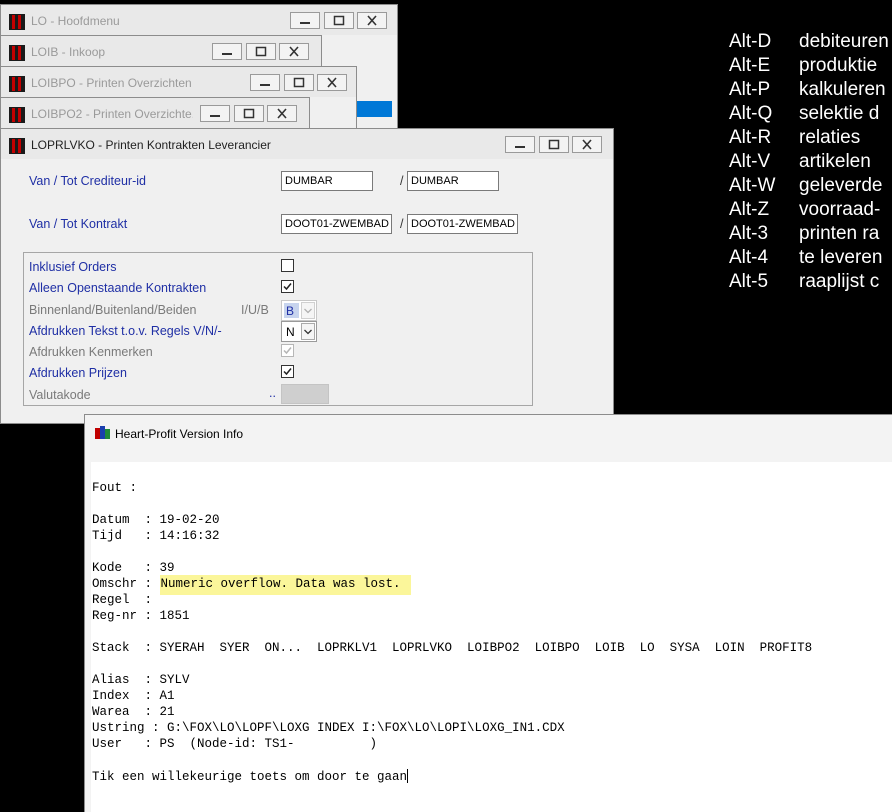 The image size is (892, 812). What do you see at coordinates (161, 51) in the screenshot?
I see `inkoop-titlebar: LOIB - Inkoop` at bounding box center [161, 51].